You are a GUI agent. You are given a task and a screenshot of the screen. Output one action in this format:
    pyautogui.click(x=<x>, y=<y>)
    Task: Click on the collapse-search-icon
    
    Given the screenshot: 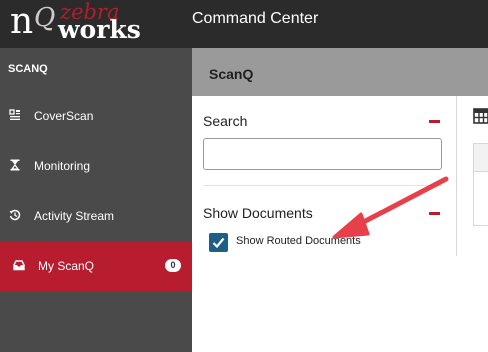 What is the action you would take?
    pyautogui.click(x=434, y=121)
    